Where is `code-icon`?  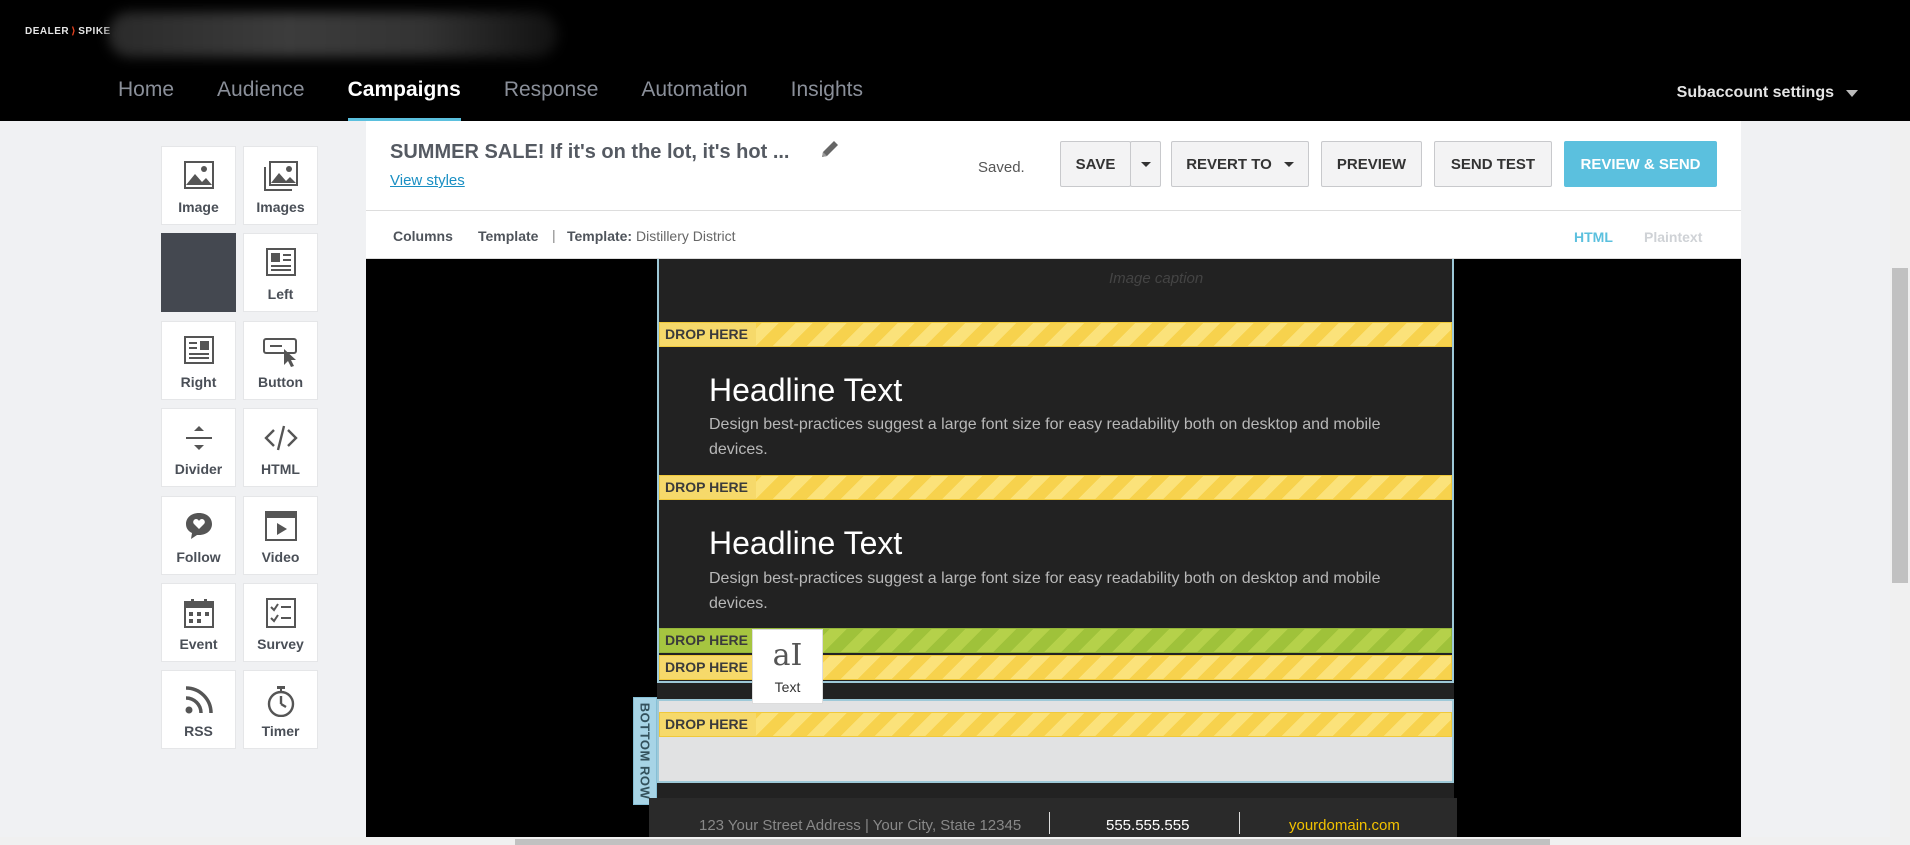 code-icon is located at coordinates (280, 438).